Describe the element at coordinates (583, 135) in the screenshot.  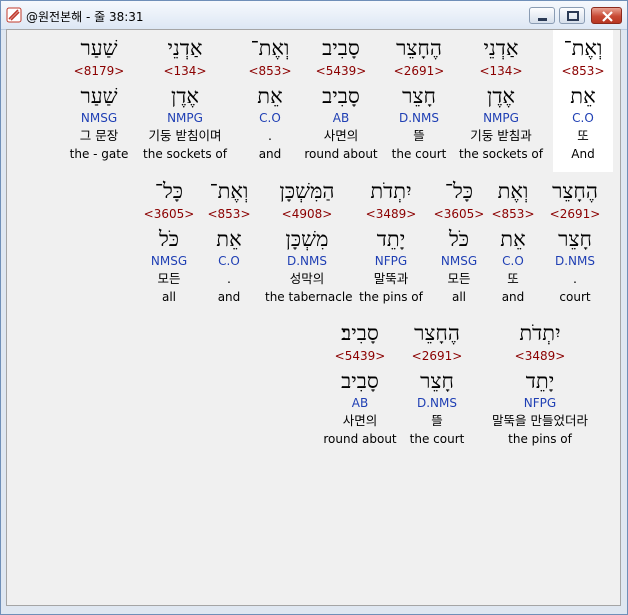
I see `korean-gloss: 또` at that location.